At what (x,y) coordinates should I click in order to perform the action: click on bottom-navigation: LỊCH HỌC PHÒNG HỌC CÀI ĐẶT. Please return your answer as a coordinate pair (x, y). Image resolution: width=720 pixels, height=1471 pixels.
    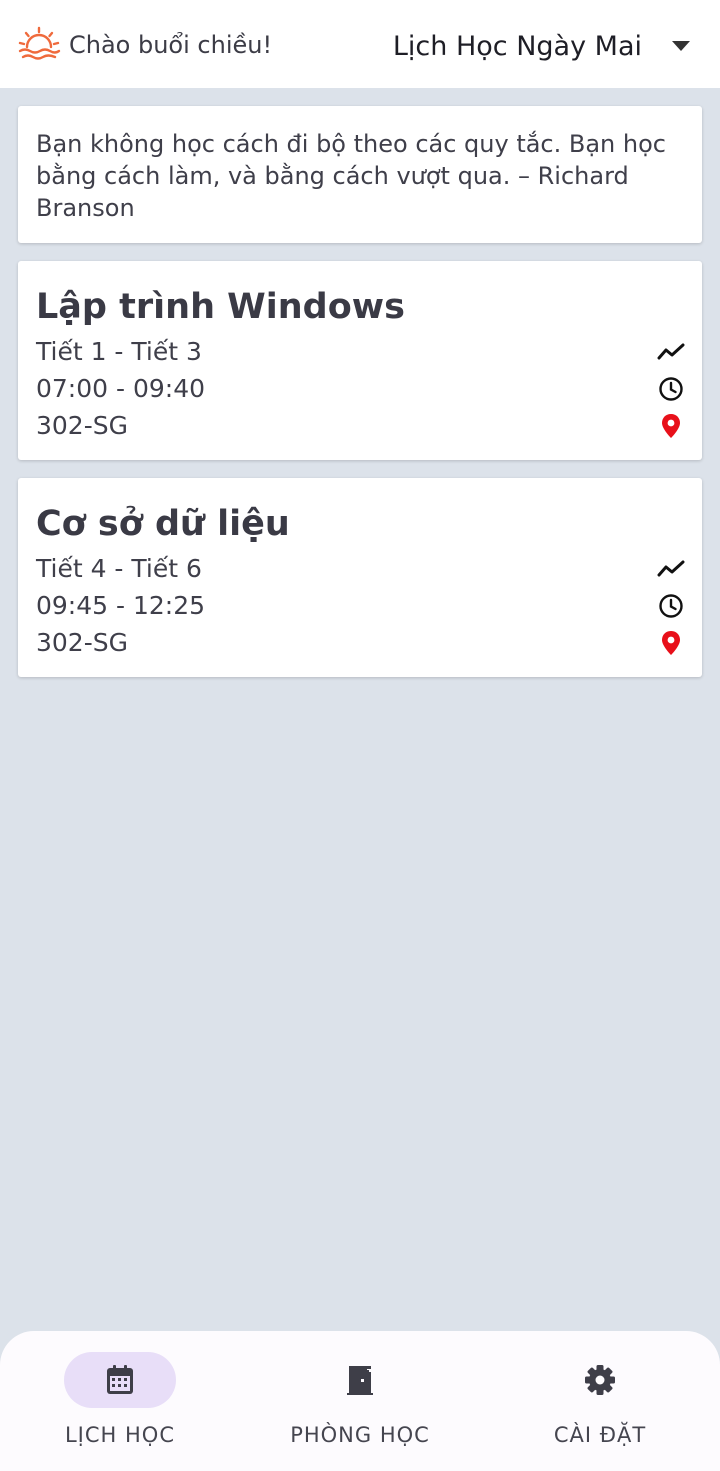
    Looking at the image, I should click on (360, 1401).